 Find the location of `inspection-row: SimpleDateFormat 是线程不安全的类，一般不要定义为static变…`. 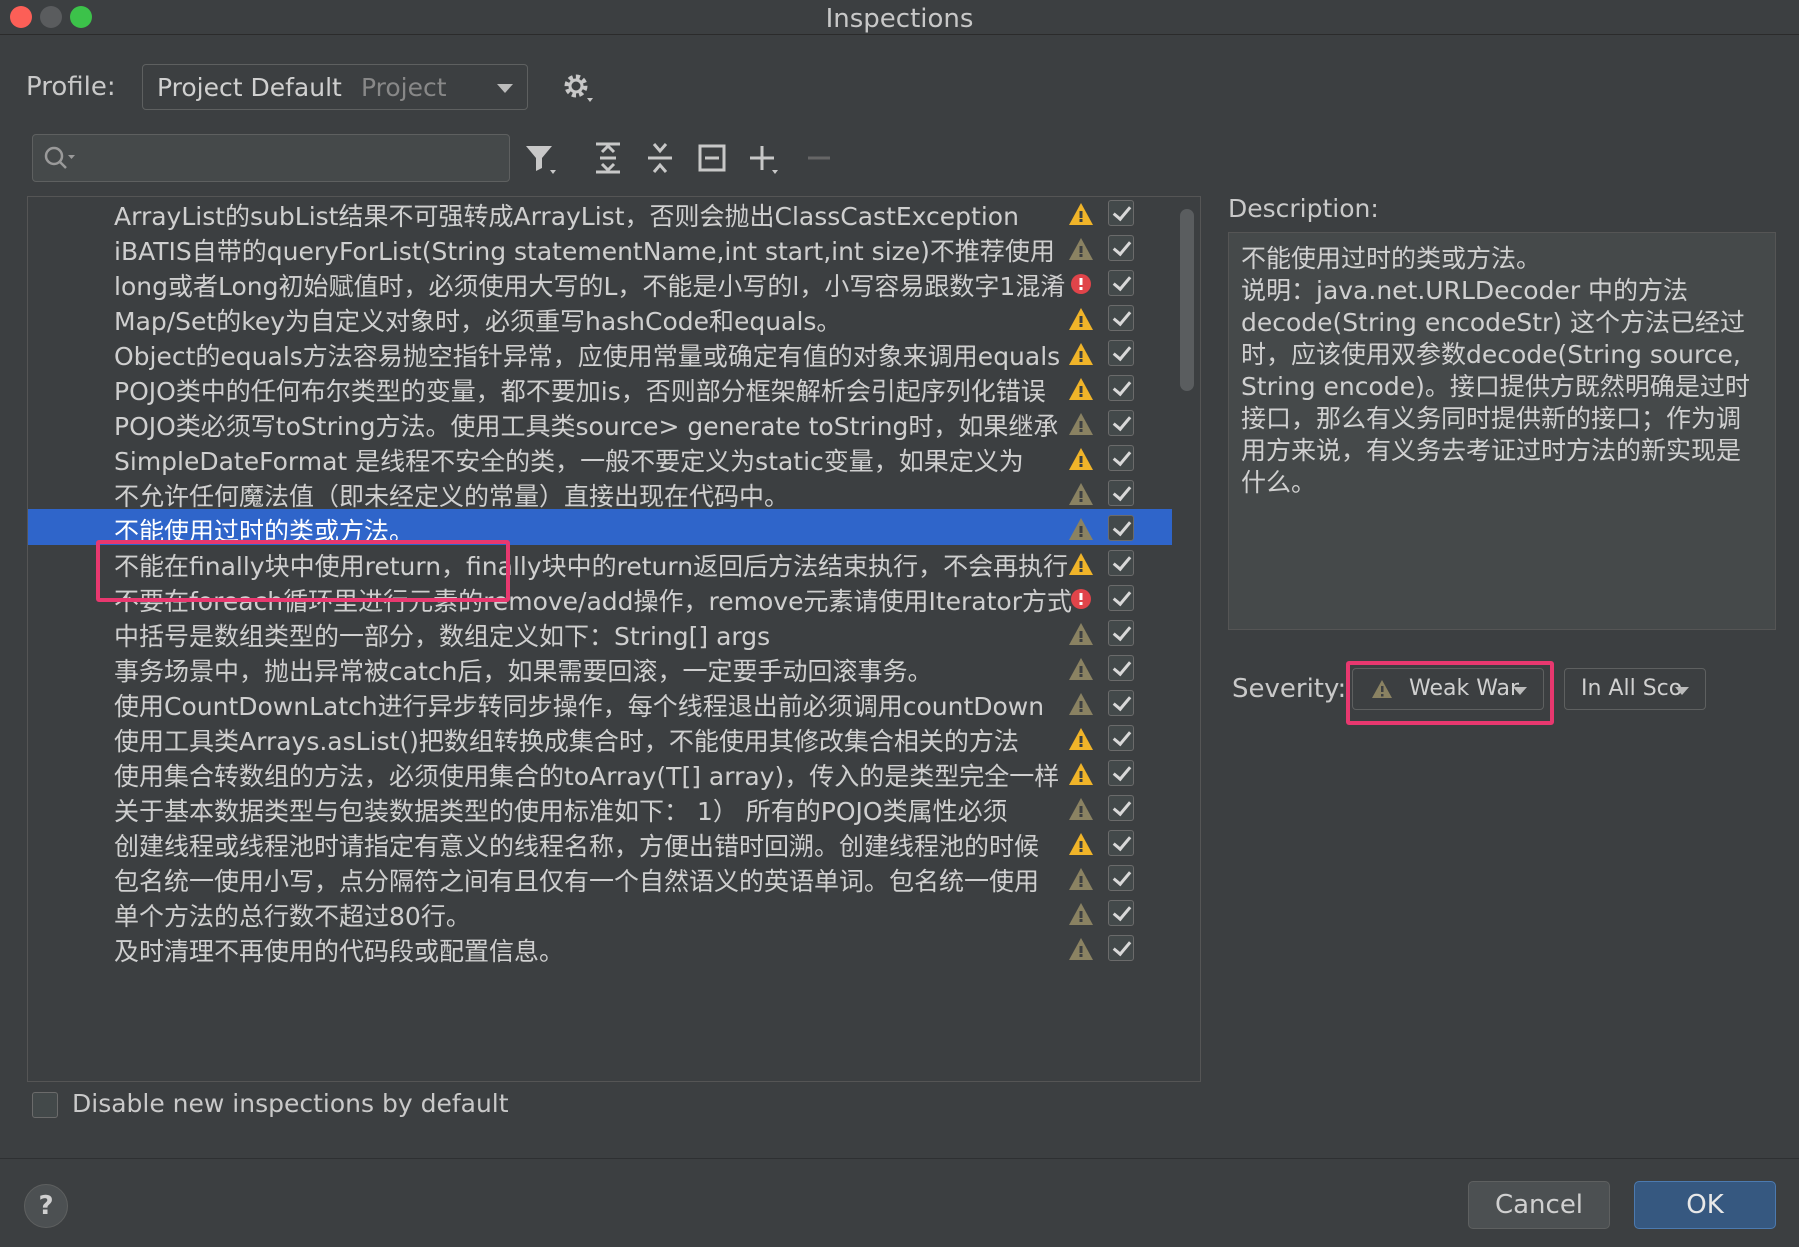

inspection-row: SimpleDateFormat 是线程不安全的类，一般不要定义为static变… is located at coordinates (600, 459).